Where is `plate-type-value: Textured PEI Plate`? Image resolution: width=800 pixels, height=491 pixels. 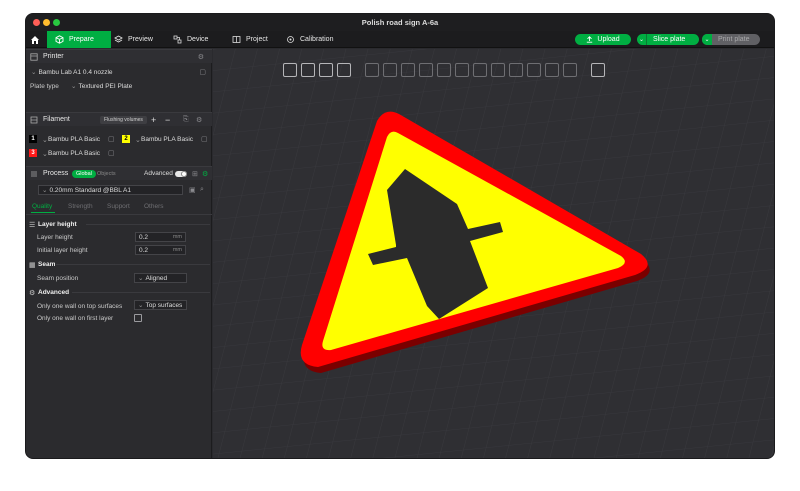 plate-type-value: Textured PEI Plate is located at coordinates (105, 86).